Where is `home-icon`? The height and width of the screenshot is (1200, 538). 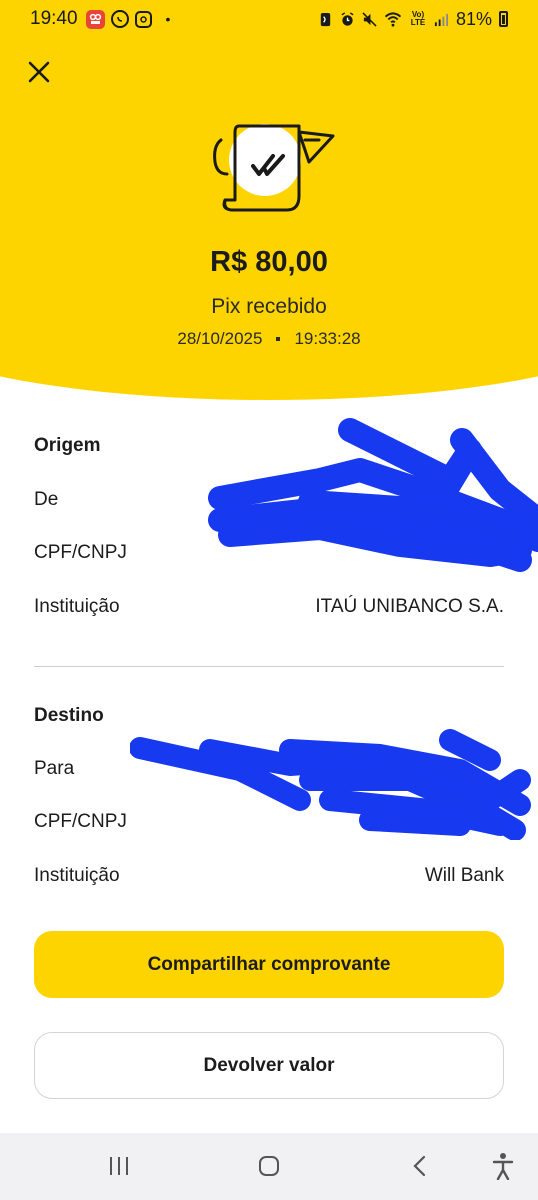
home-icon is located at coordinates (269, 1166).